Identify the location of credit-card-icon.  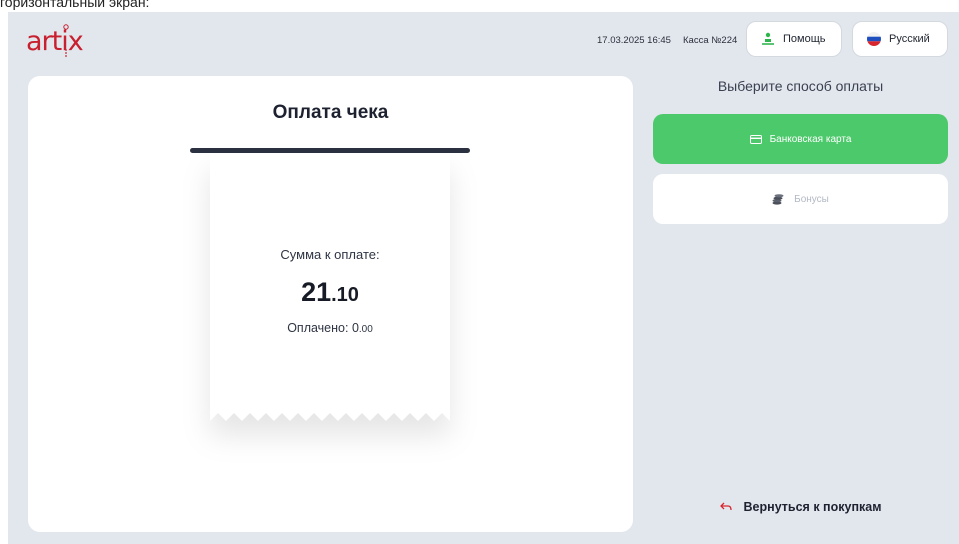
(755, 139).